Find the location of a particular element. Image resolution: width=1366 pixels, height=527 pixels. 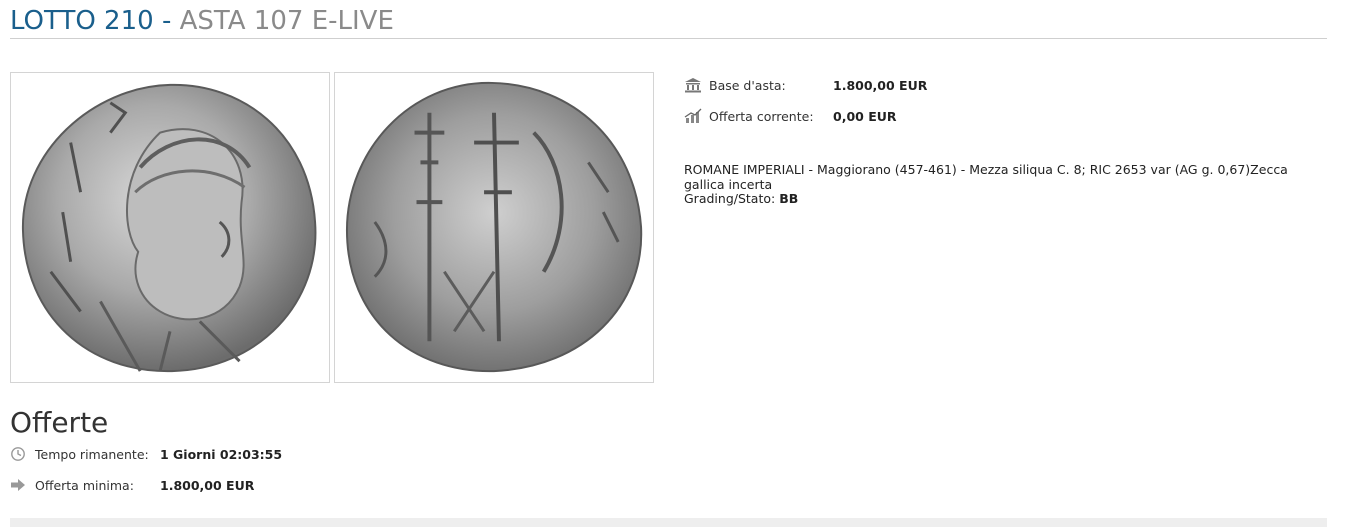

minimum-offer-row: Offerta minima: 1.800,00 EUR is located at coordinates (132, 485).